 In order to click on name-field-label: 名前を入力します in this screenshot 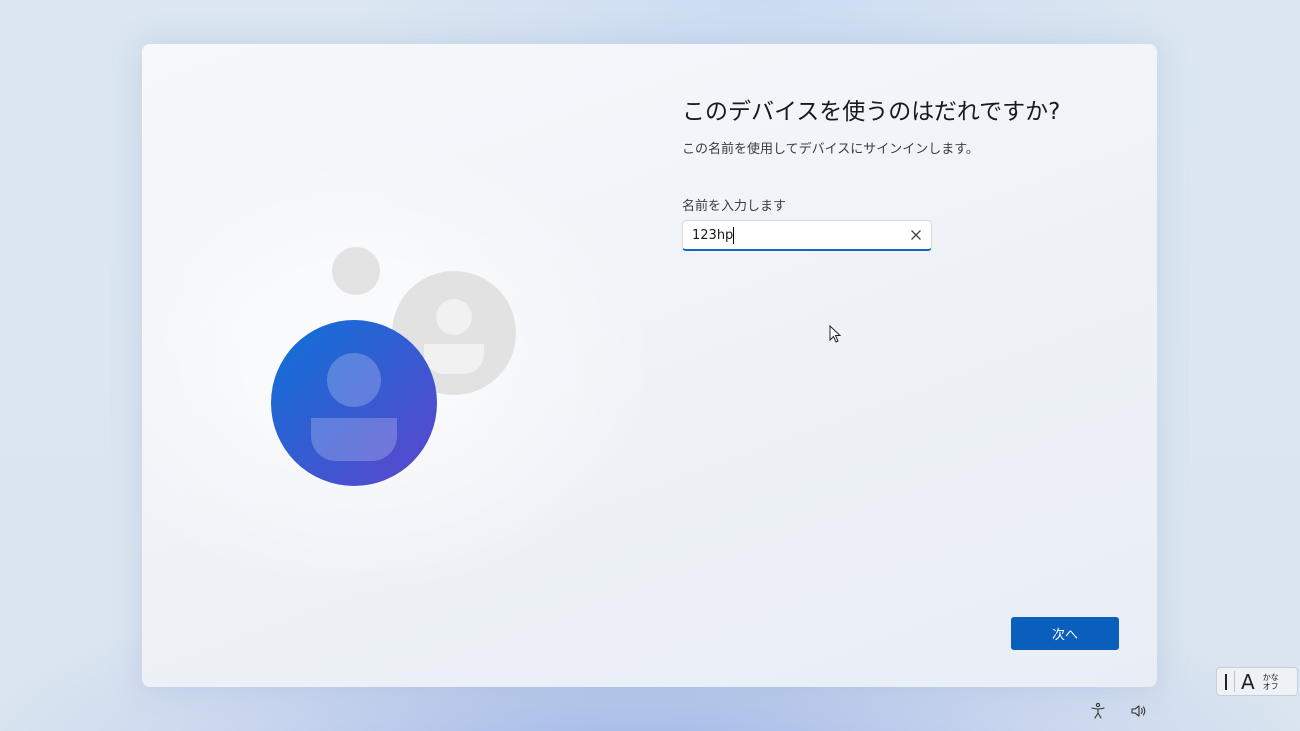, I will do `click(734, 206)`.